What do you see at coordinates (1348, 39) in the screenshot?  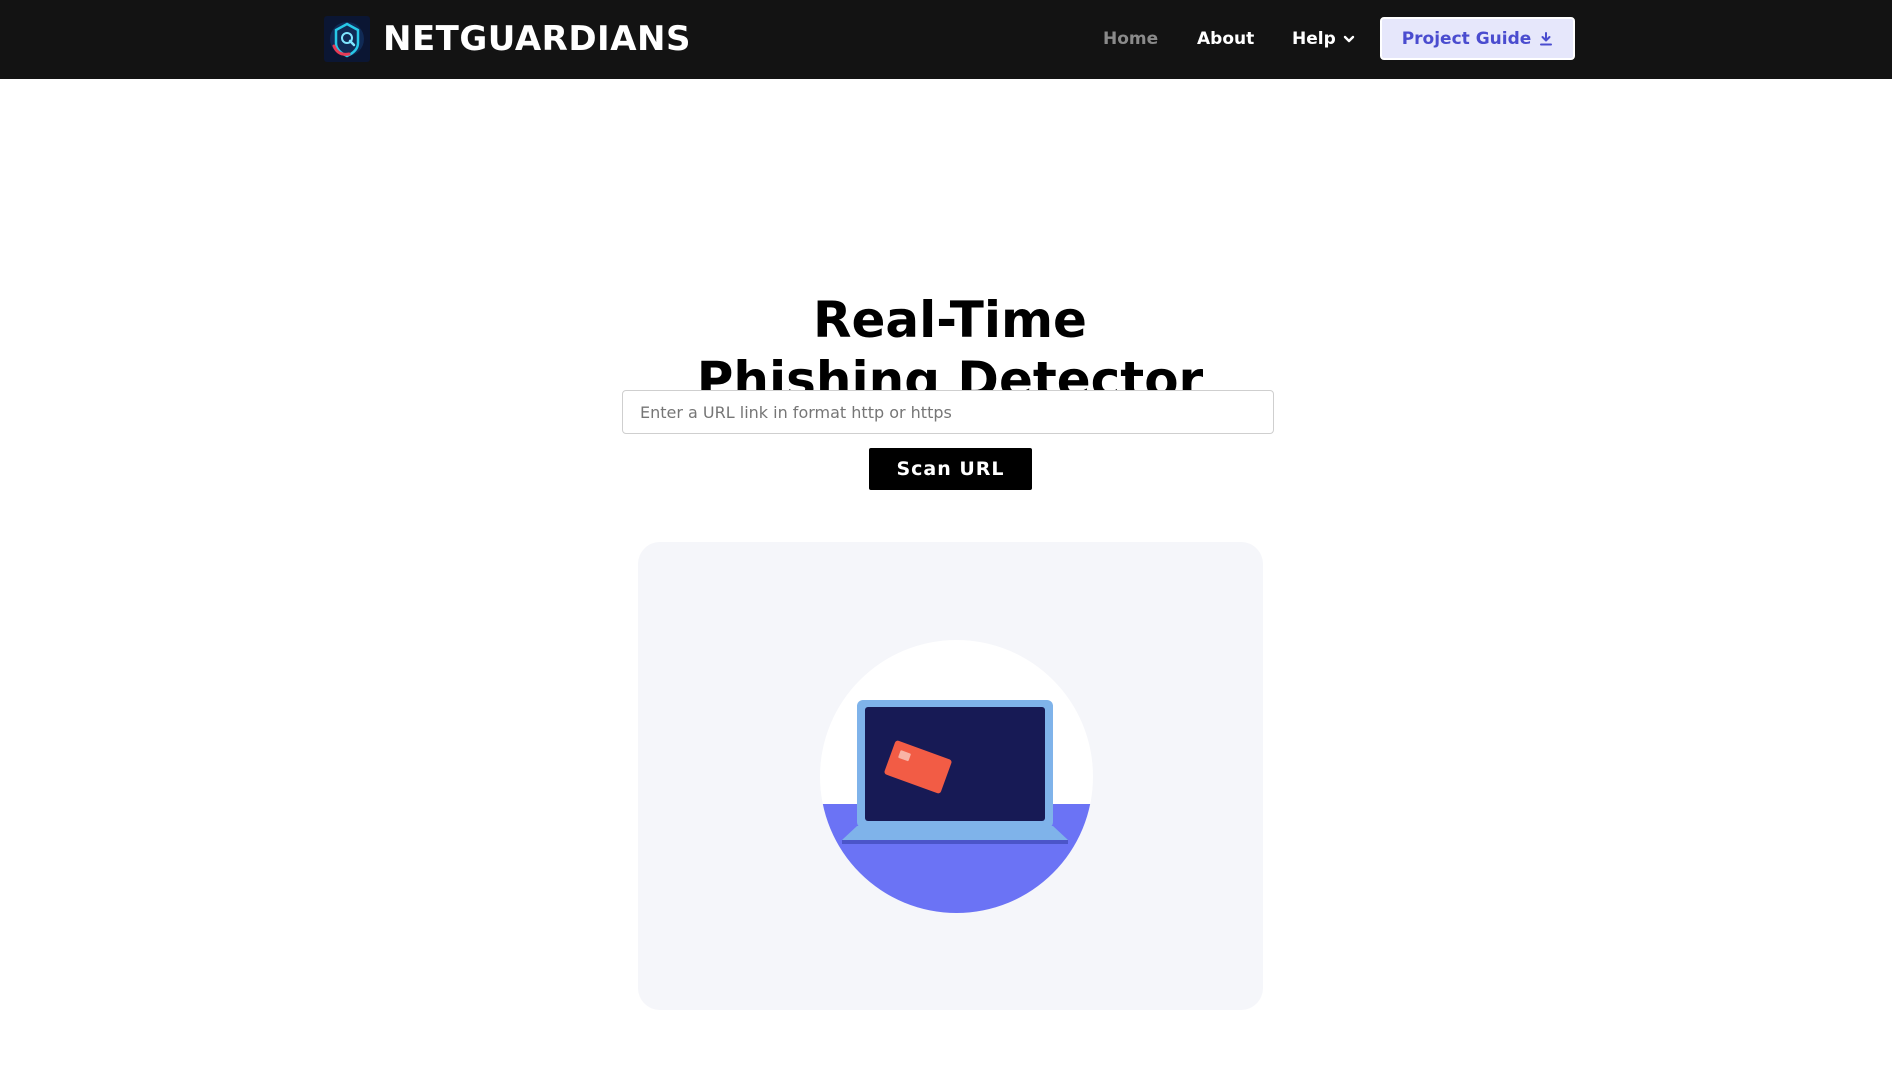 I see `chevron-down-icon` at bounding box center [1348, 39].